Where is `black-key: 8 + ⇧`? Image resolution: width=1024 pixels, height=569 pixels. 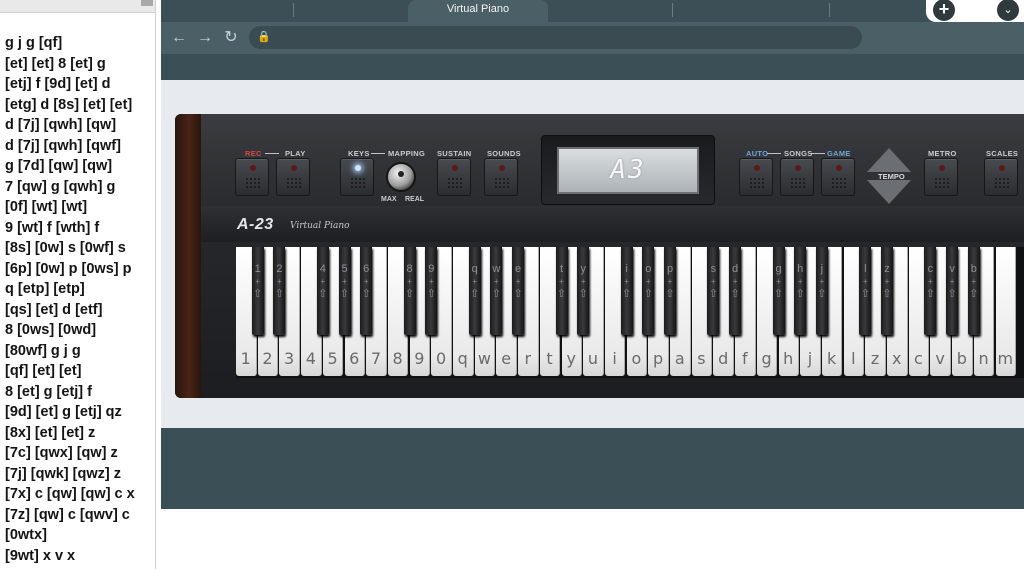 black-key: 8 + ⇧ is located at coordinates (409, 291).